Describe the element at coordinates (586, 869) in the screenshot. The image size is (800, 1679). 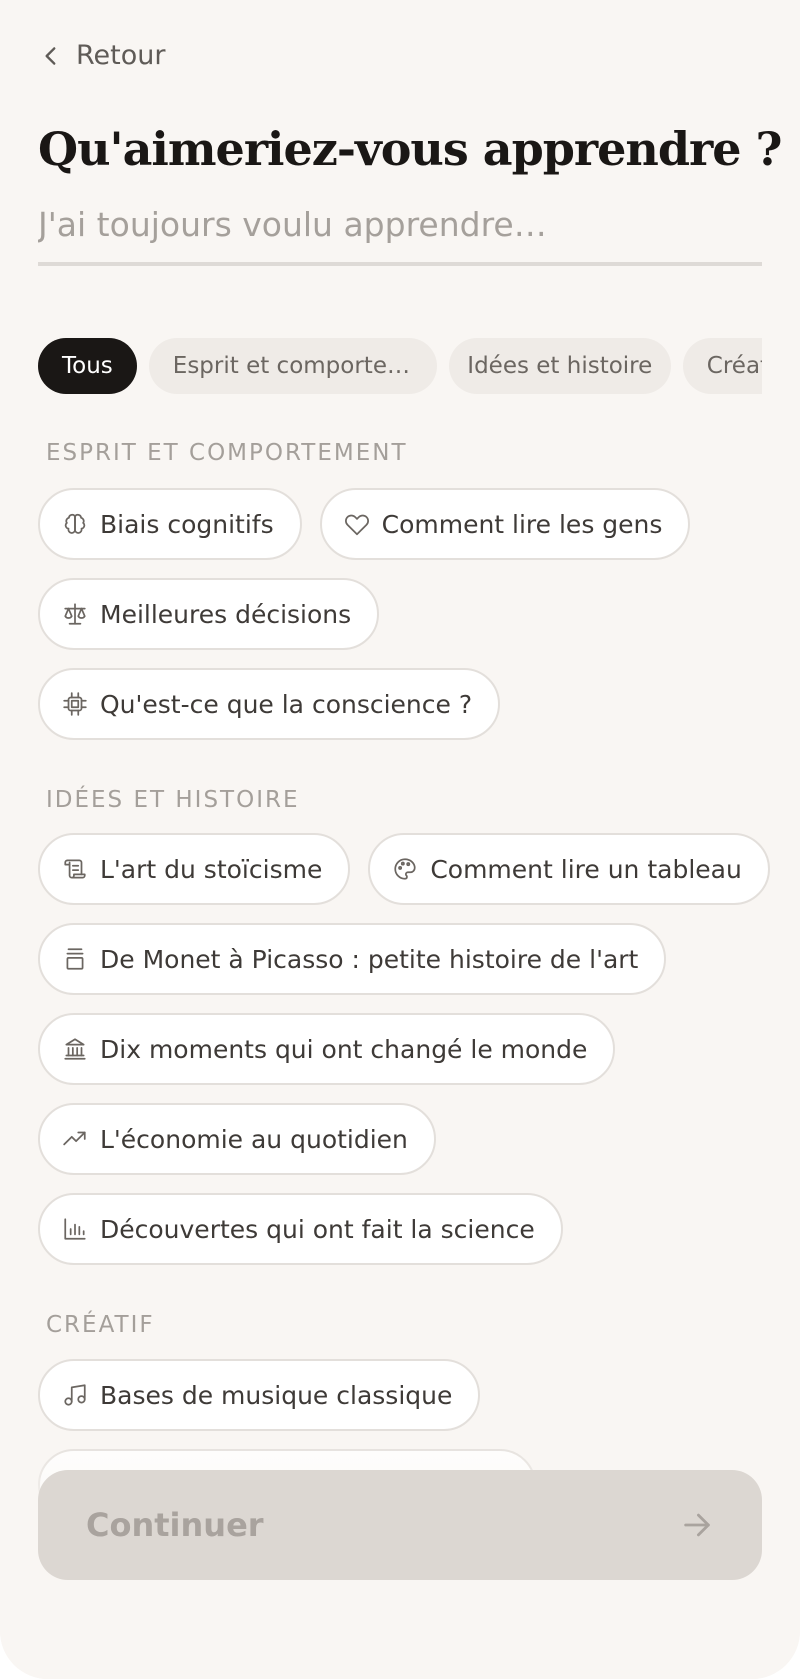
I see `topic-label: Comment lire un tableau` at that location.